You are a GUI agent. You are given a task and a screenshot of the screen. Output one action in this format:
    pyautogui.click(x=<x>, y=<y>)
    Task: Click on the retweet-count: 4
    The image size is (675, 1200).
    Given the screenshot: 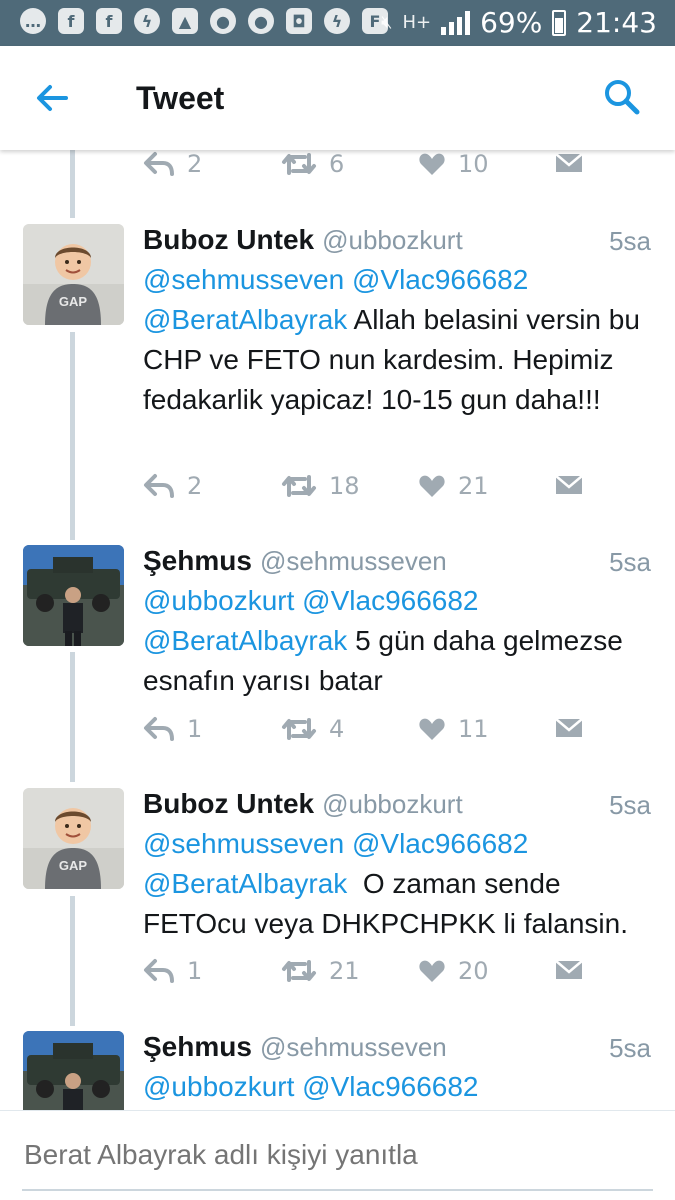 What is the action you would take?
    pyautogui.click(x=337, y=729)
    